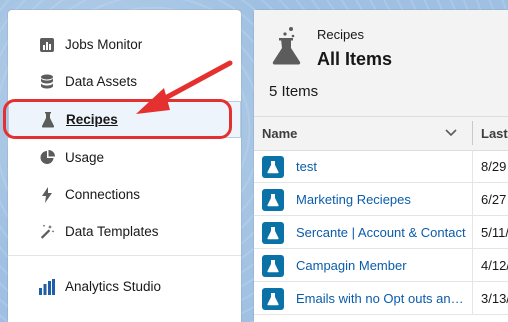 This screenshot has width=508, height=322. I want to click on sidebar-item-label: Usage, so click(85, 157).